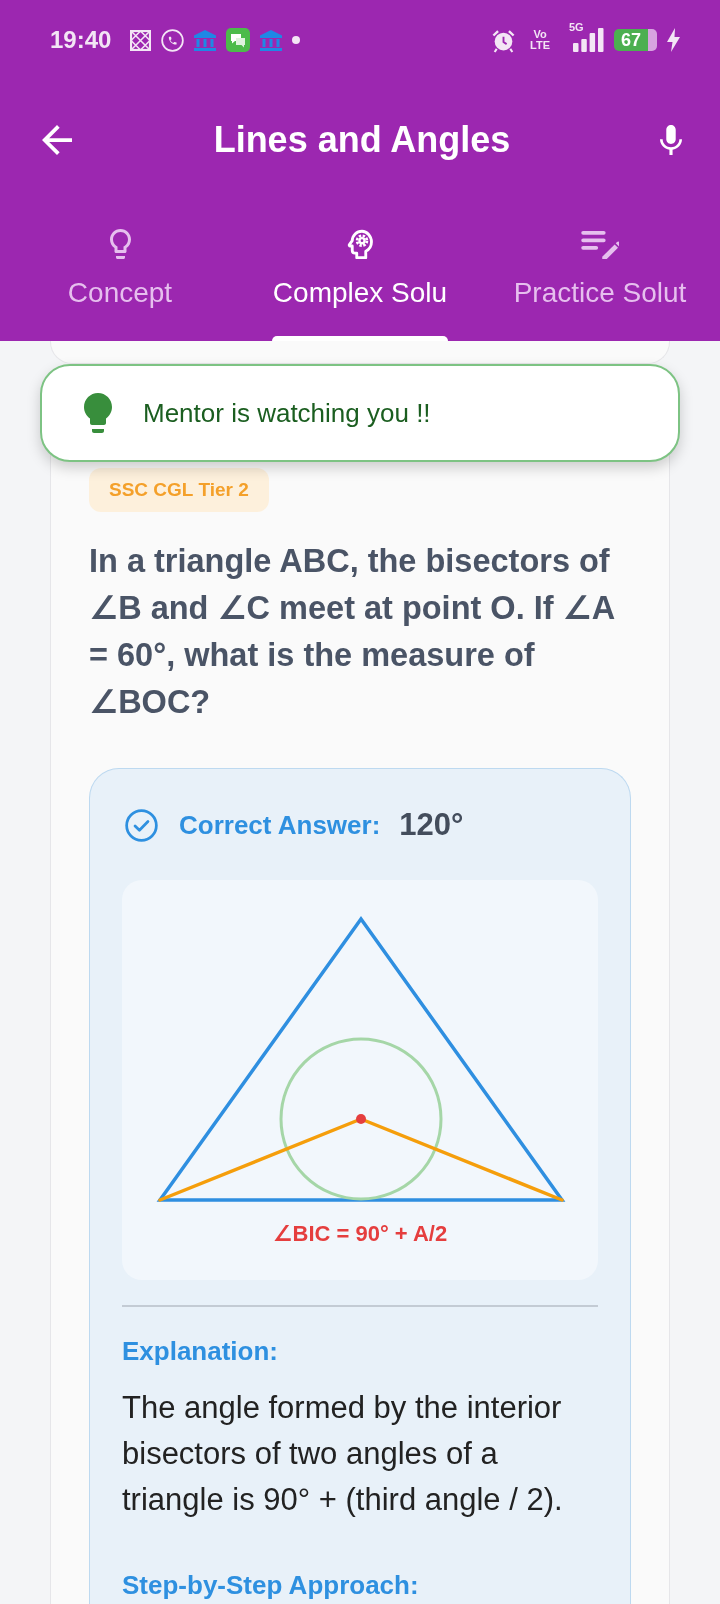  What do you see at coordinates (673, 40) in the screenshot?
I see `charging-bolt-icon` at bounding box center [673, 40].